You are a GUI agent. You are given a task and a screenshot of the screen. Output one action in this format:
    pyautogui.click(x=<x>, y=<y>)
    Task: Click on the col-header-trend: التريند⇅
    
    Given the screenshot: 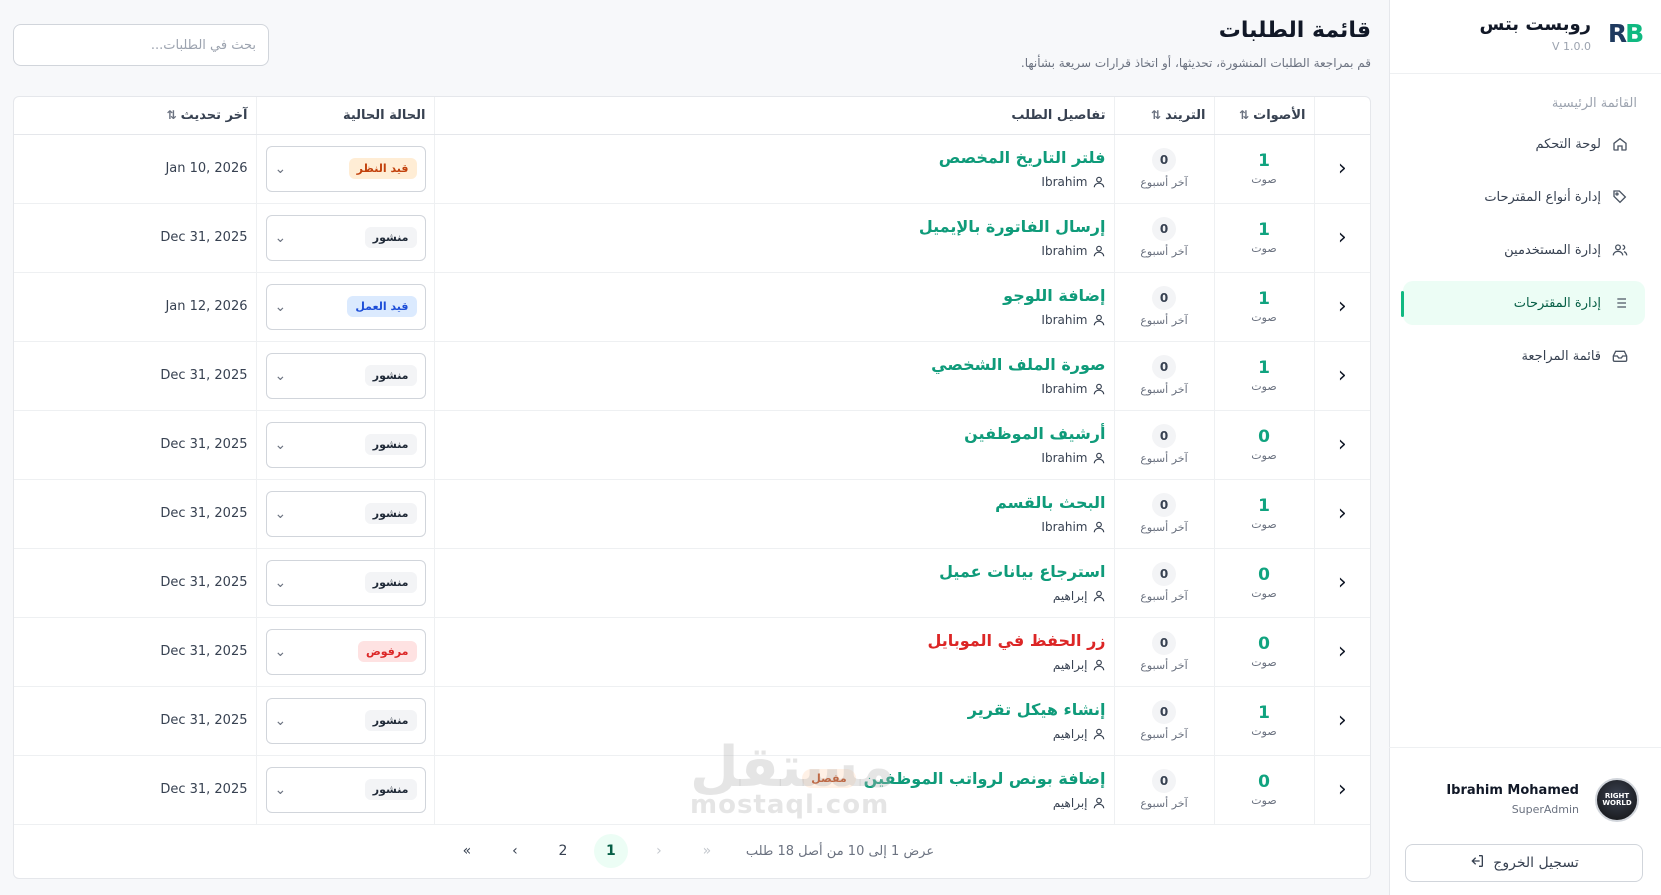 What is the action you would take?
    pyautogui.click(x=1163, y=116)
    